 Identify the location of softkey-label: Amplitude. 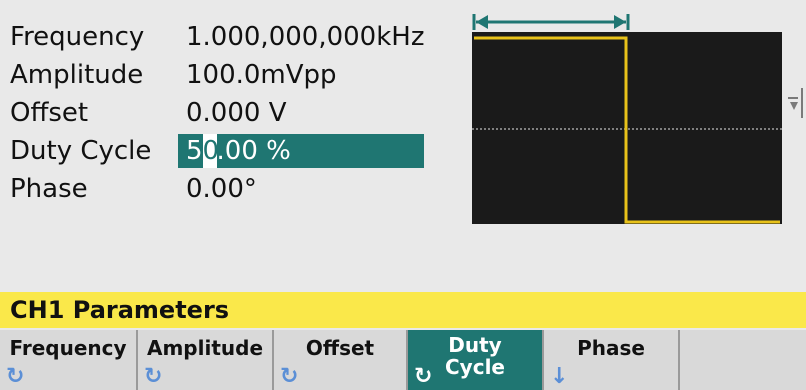
(205, 348).